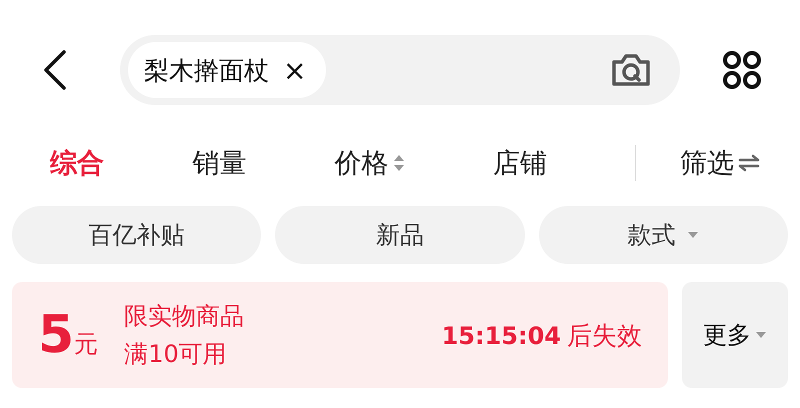 The image size is (800, 408). What do you see at coordinates (219, 163) in the screenshot?
I see `sort-tab: 销量` at bounding box center [219, 163].